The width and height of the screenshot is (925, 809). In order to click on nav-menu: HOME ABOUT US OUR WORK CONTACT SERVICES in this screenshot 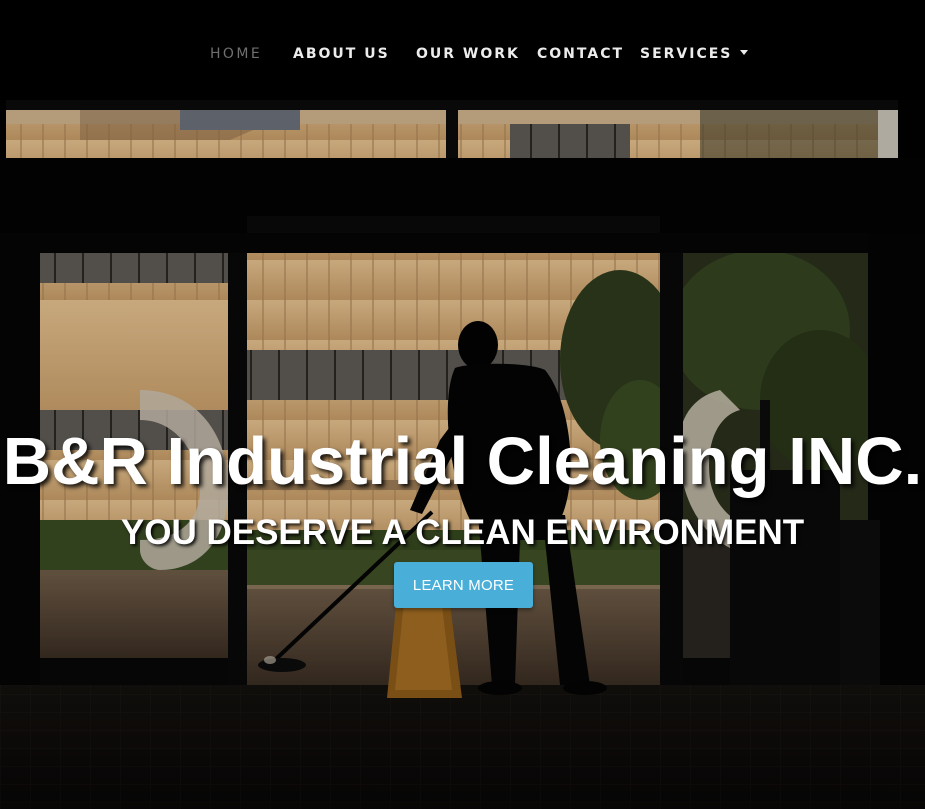, I will do `click(462, 56)`.